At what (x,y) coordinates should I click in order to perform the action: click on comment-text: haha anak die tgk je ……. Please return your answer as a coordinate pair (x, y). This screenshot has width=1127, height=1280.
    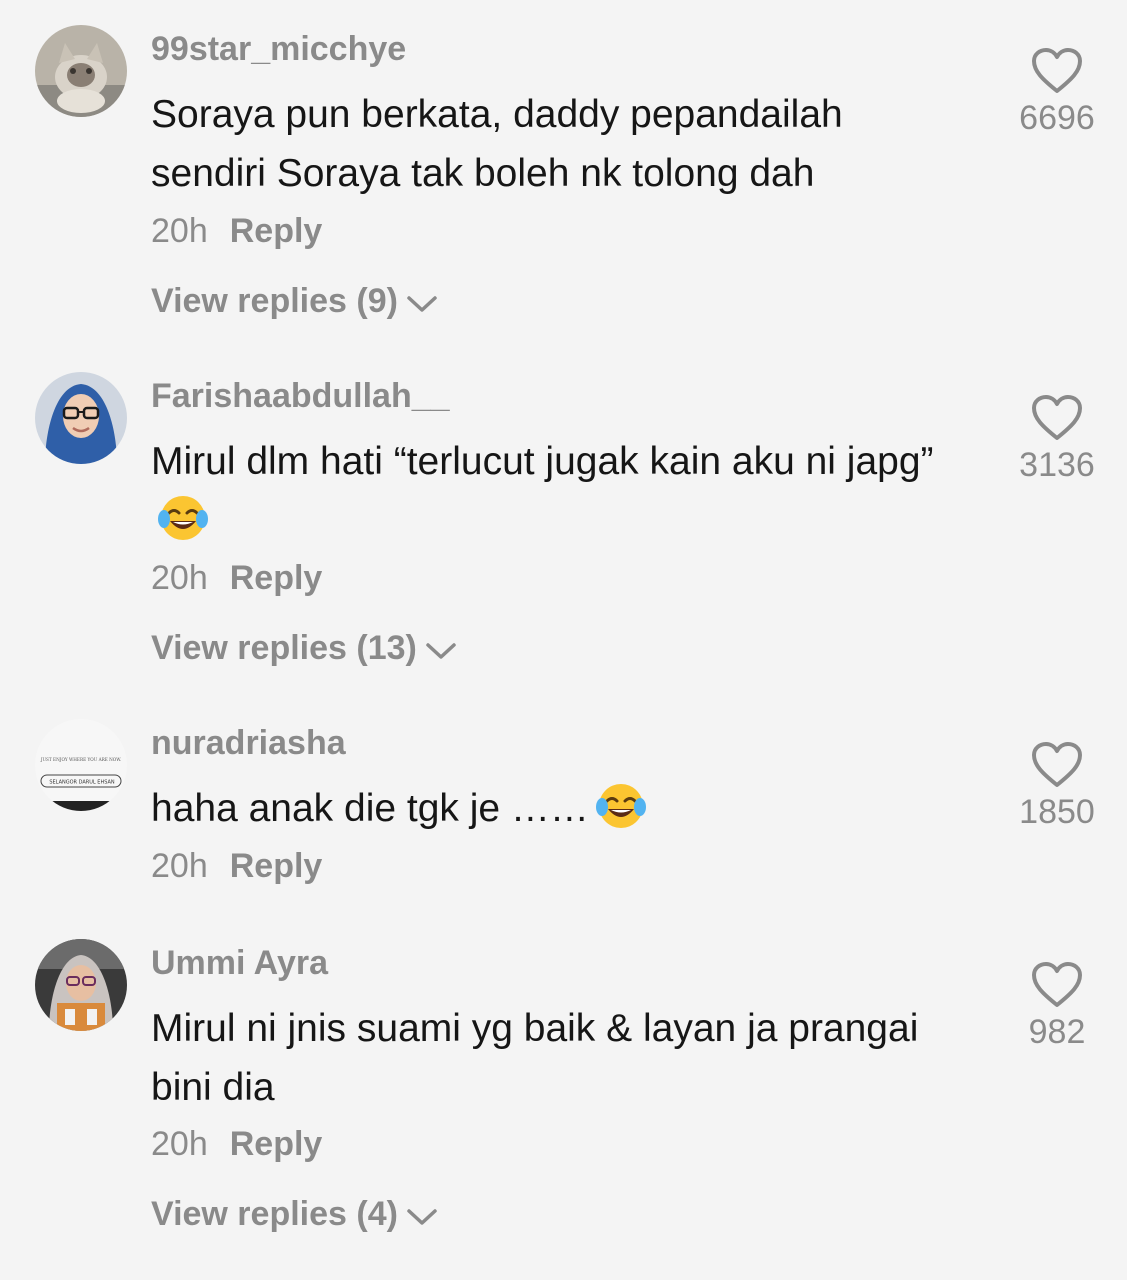
    Looking at the image, I should click on (546, 808).